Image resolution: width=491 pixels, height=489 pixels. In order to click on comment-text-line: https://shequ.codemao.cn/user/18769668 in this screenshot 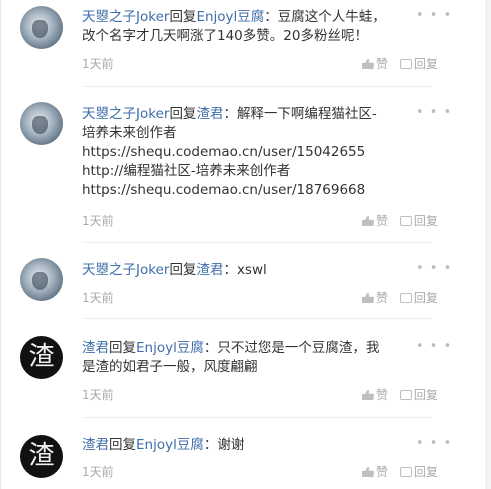, I will do `click(224, 190)`.